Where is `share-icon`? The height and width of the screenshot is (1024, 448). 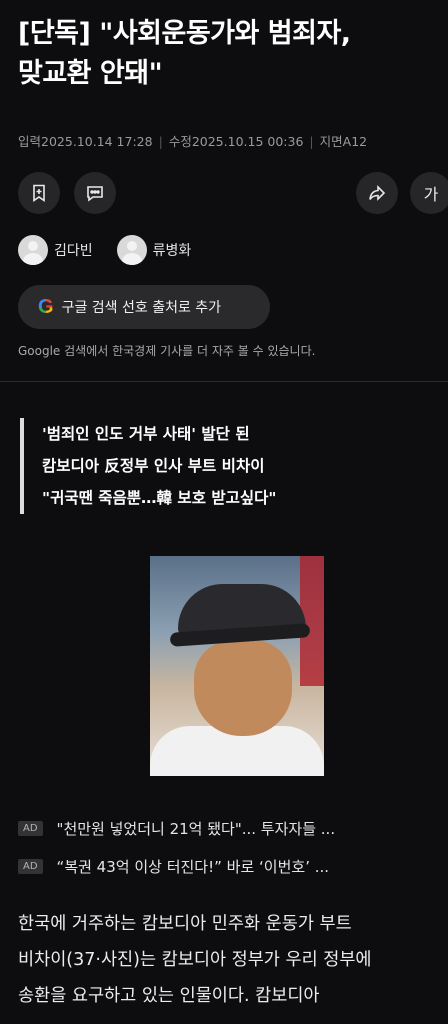 share-icon is located at coordinates (377, 193).